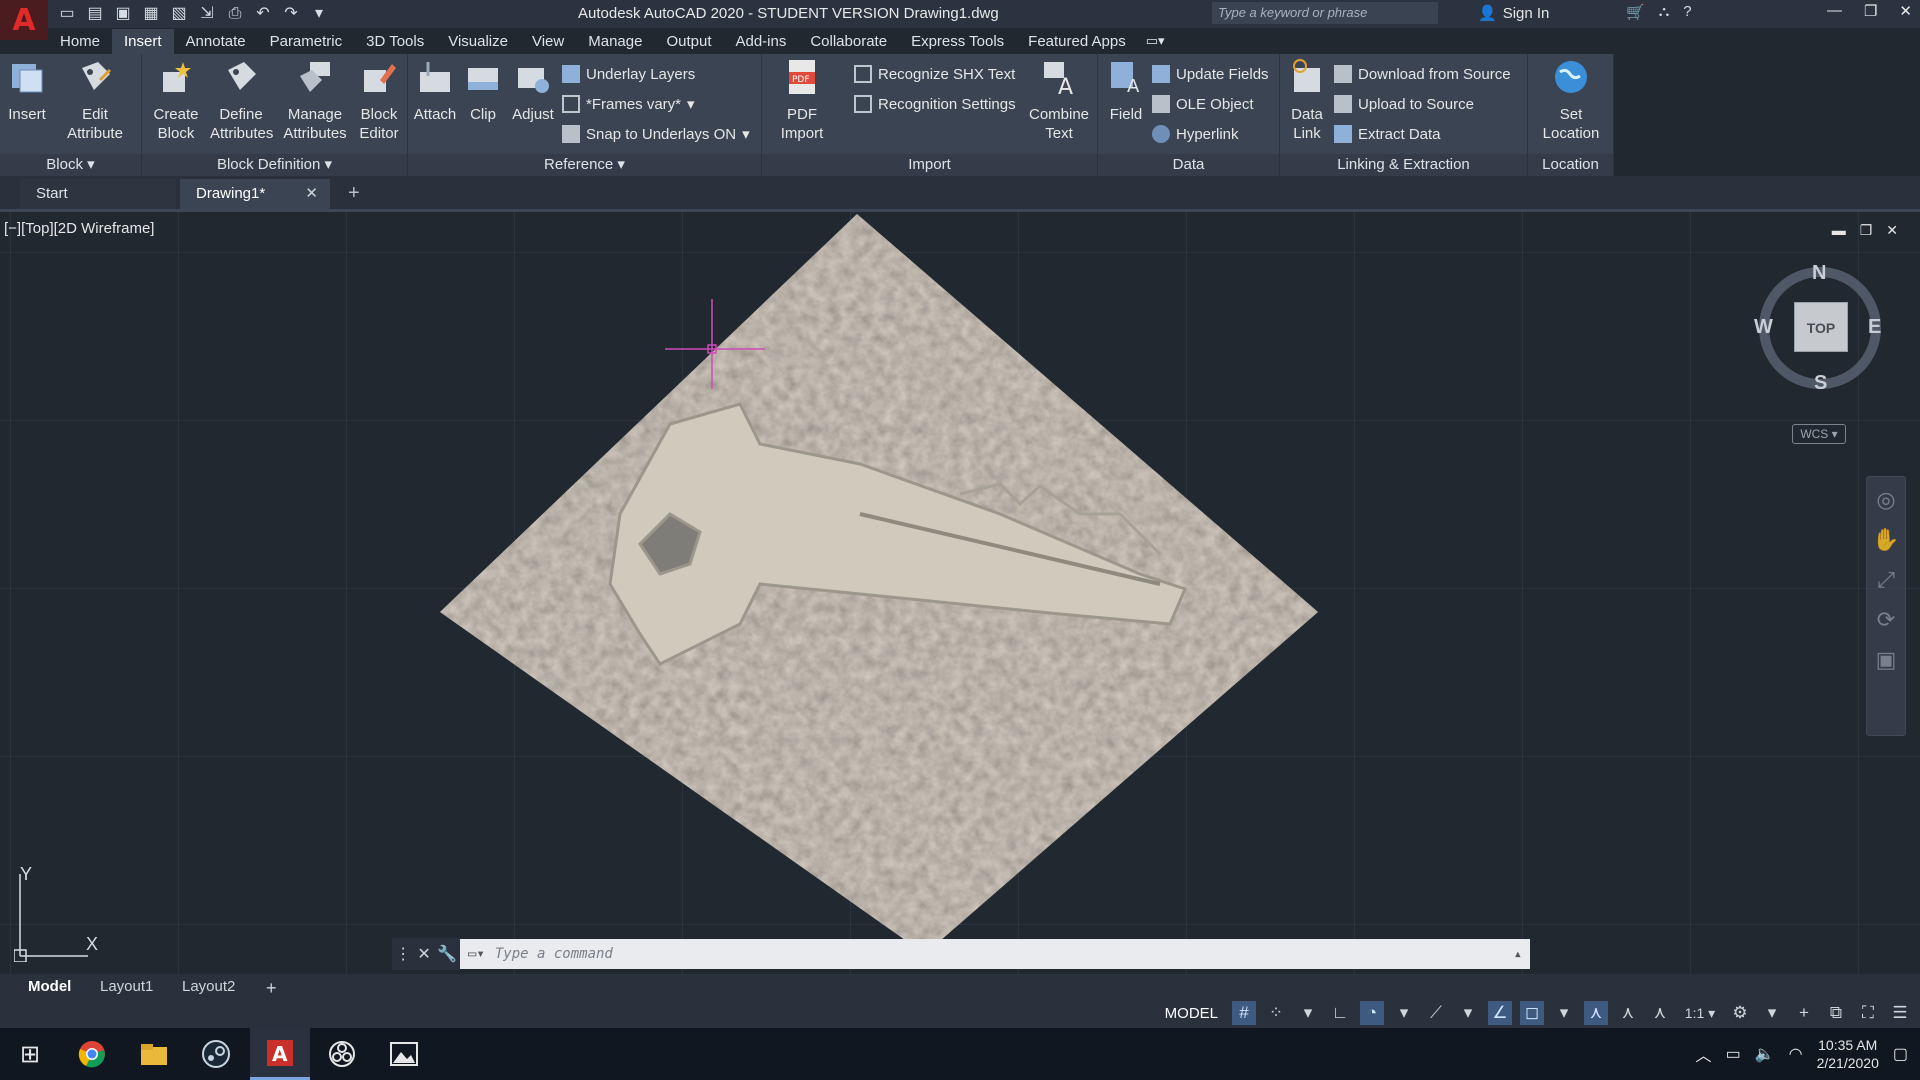 The width and height of the screenshot is (1920, 1080). I want to click on annotation-scale-icon: ⋏, so click(1660, 1013).